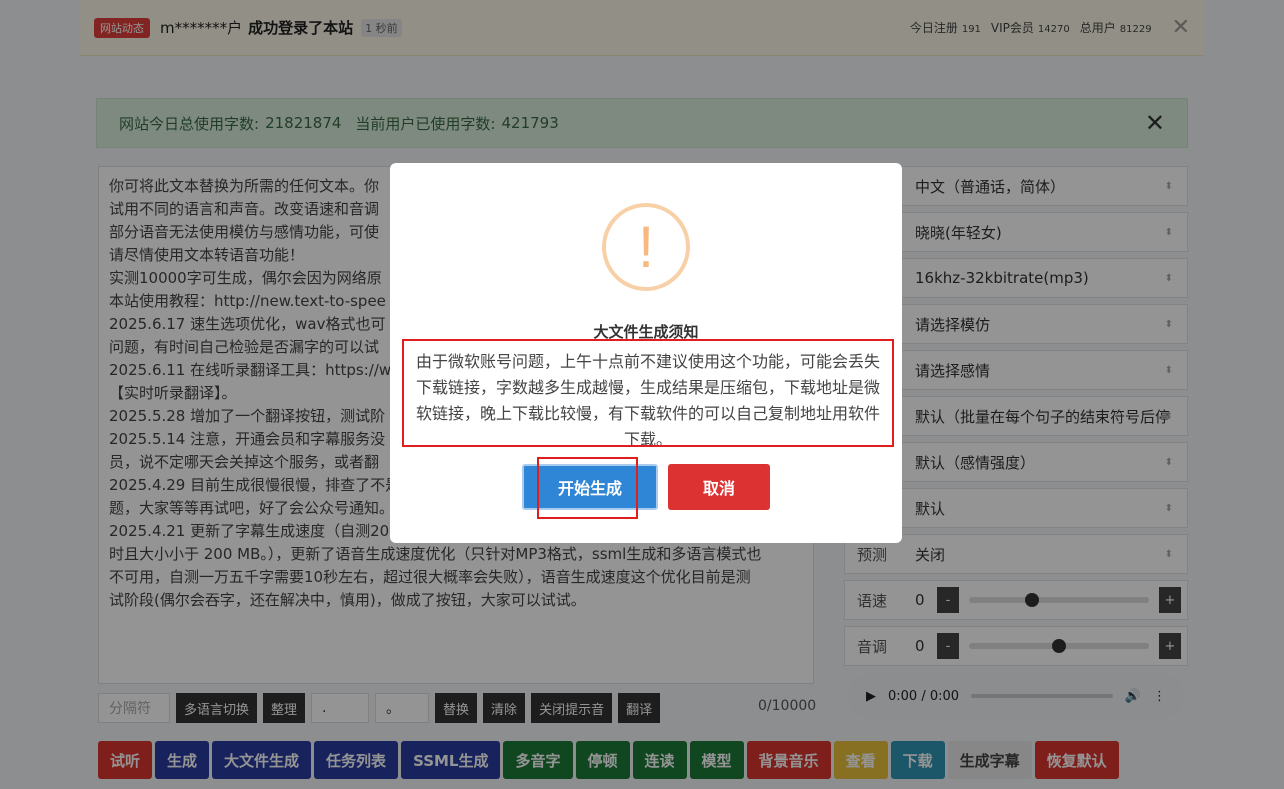 The width and height of the screenshot is (1284, 789). Describe the element at coordinates (646, 247) in the screenshot. I see `warning-icon: !` at that location.